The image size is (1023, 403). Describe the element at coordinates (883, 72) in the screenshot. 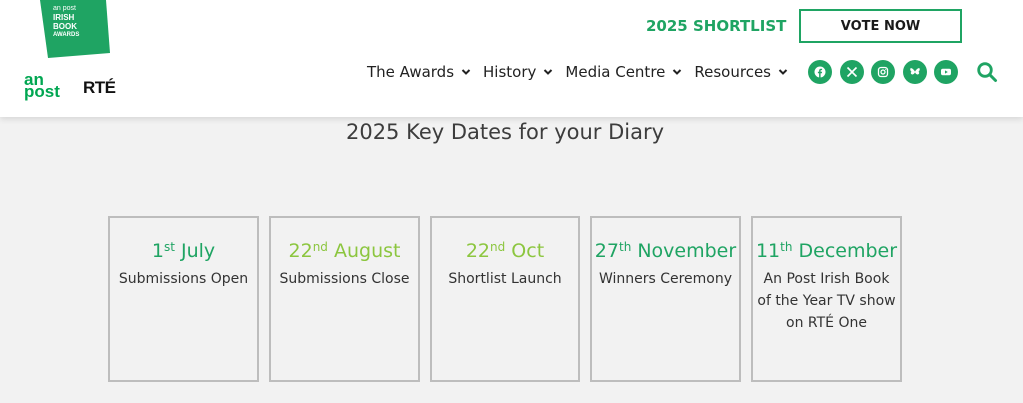

I see `instagram-icon` at that location.